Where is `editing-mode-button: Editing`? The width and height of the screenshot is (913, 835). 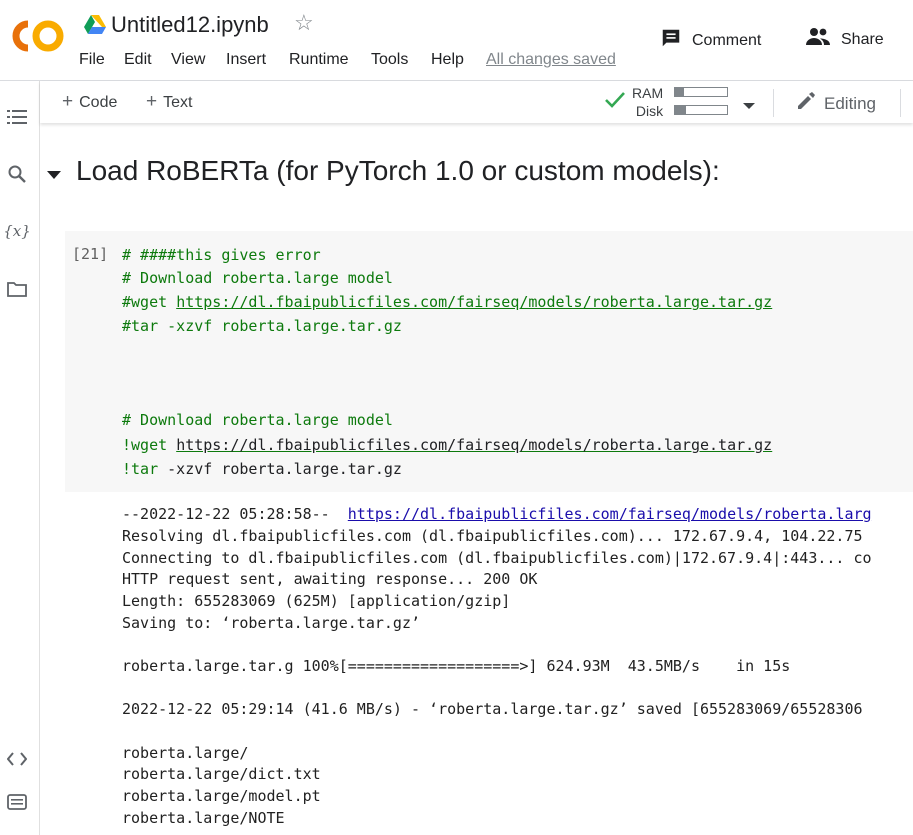
editing-mode-button: Editing is located at coordinates (836, 103).